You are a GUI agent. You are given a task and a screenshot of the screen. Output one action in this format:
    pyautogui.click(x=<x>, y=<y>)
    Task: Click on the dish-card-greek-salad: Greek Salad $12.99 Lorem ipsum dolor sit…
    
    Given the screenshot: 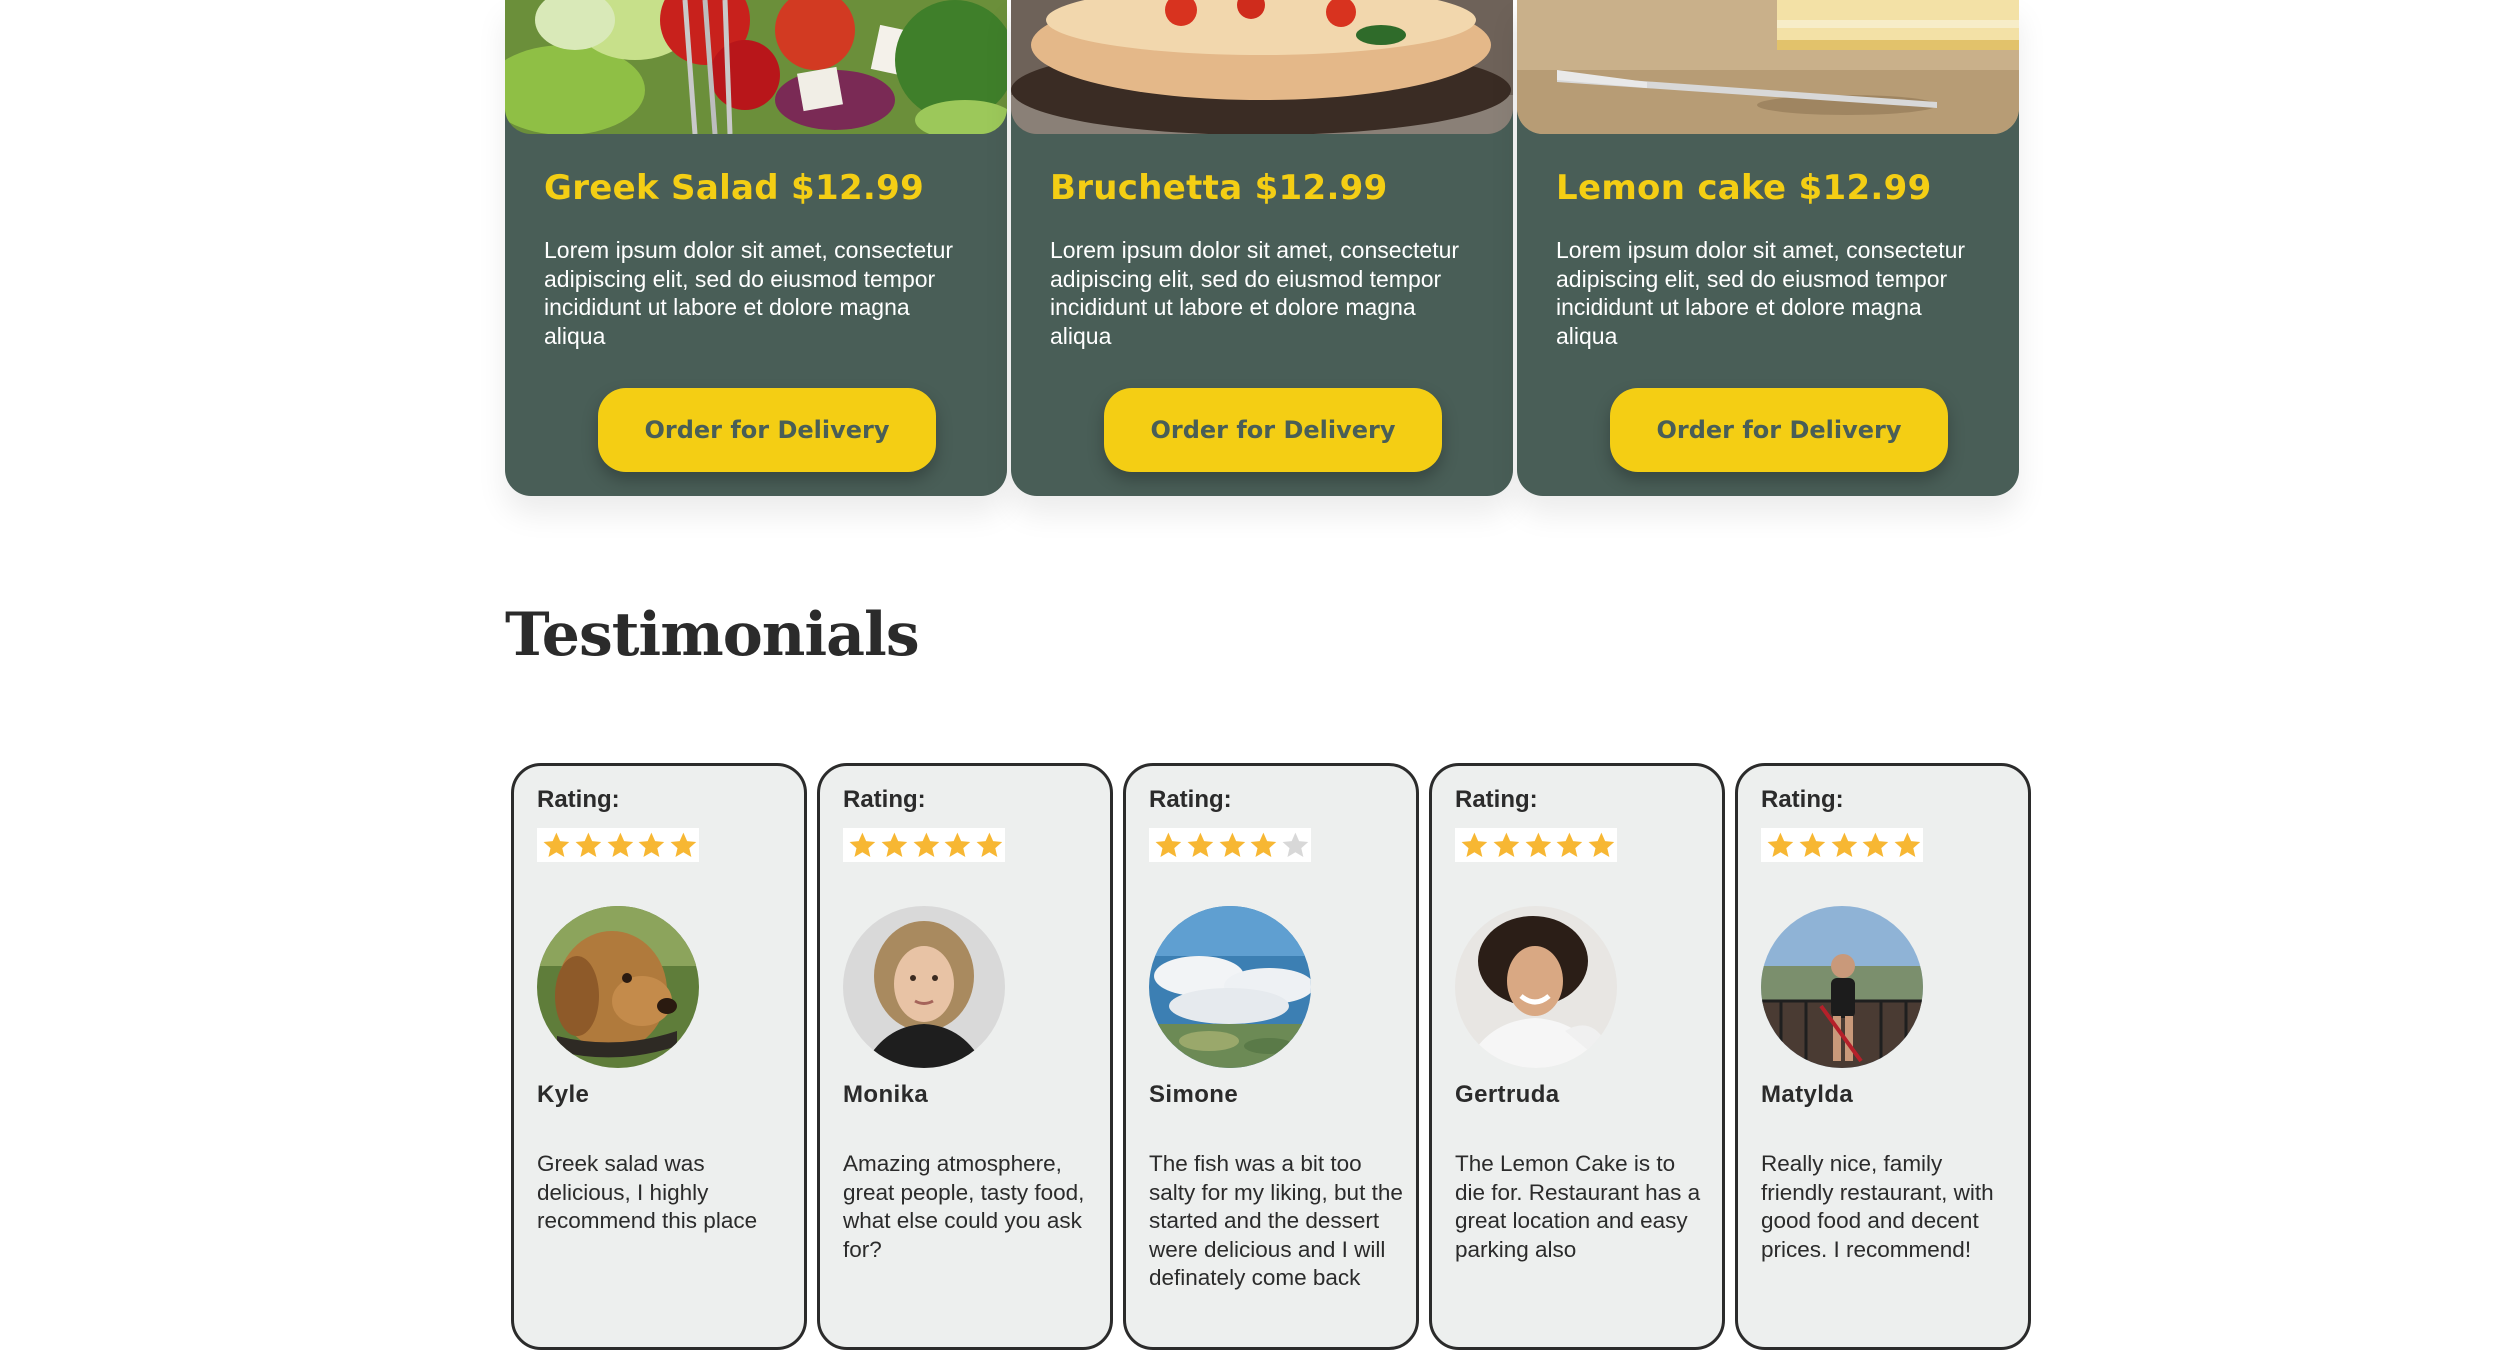 What is the action you would take?
    pyautogui.click(x=756, y=248)
    